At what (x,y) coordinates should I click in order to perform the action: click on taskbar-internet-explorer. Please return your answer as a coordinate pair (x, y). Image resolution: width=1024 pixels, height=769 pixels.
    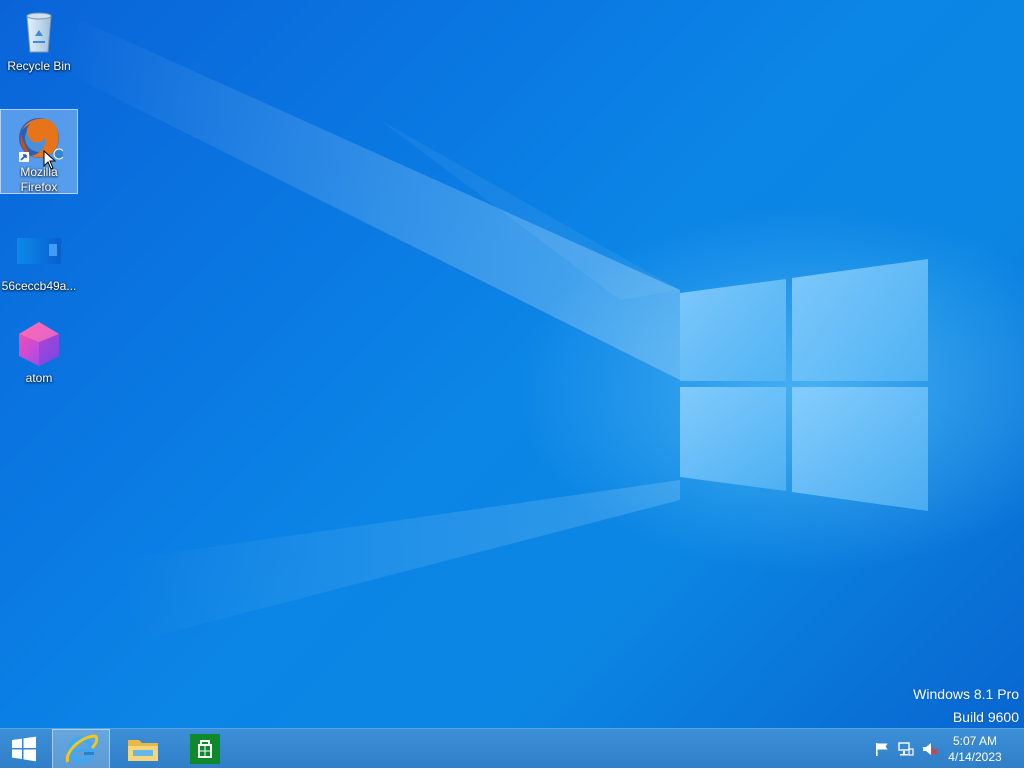
    Looking at the image, I should click on (81, 749).